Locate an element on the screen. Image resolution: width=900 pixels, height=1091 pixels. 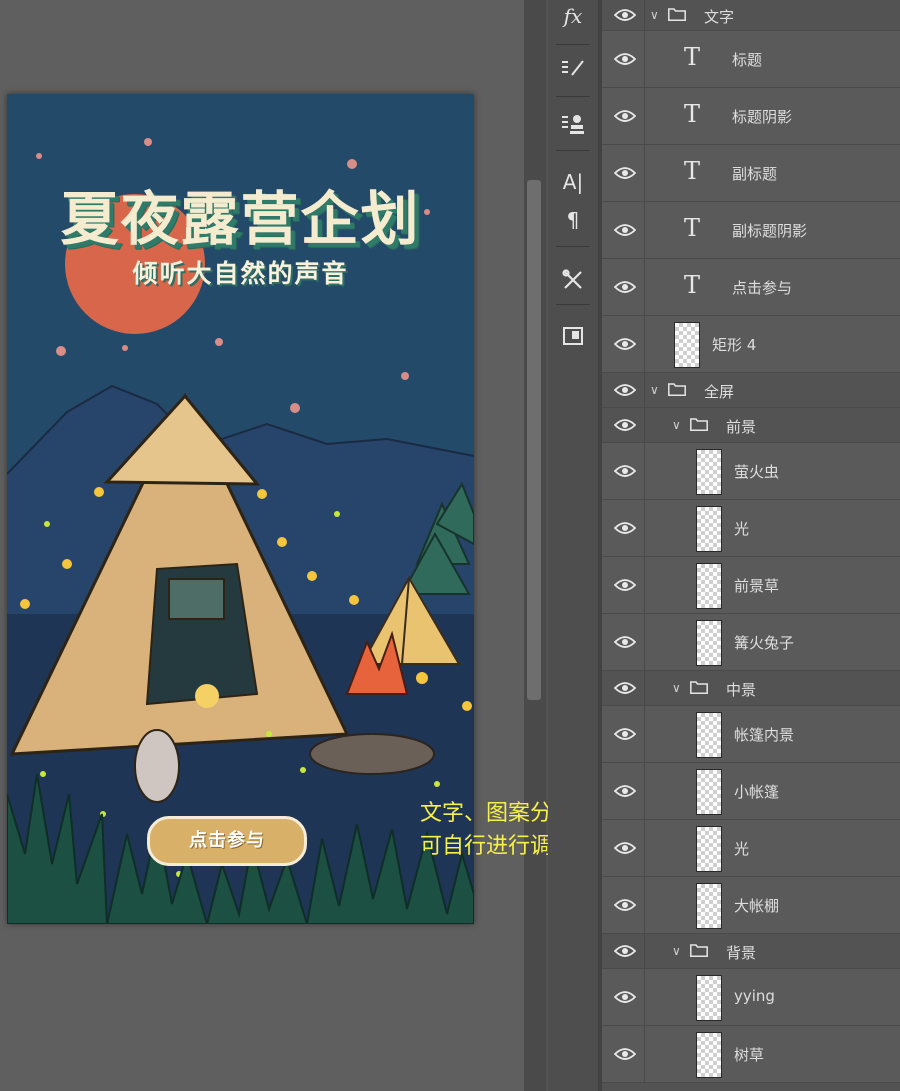
layer-small-tent: 小帐篷 is located at coordinates (751, 791).